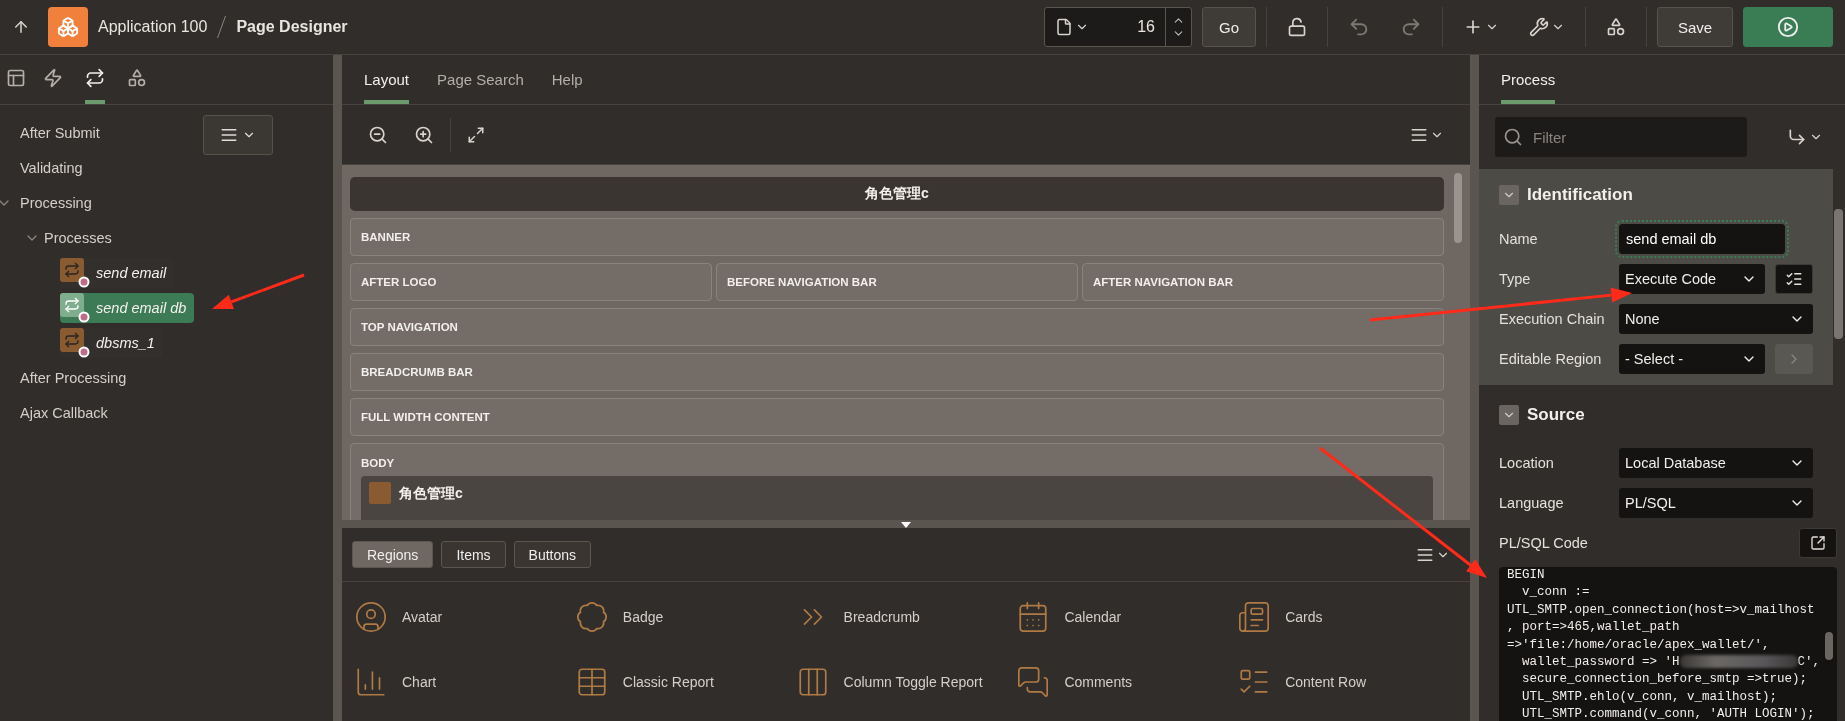  What do you see at coordinates (1515, 279) in the screenshot?
I see `field-label: Type` at bounding box center [1515, 279].